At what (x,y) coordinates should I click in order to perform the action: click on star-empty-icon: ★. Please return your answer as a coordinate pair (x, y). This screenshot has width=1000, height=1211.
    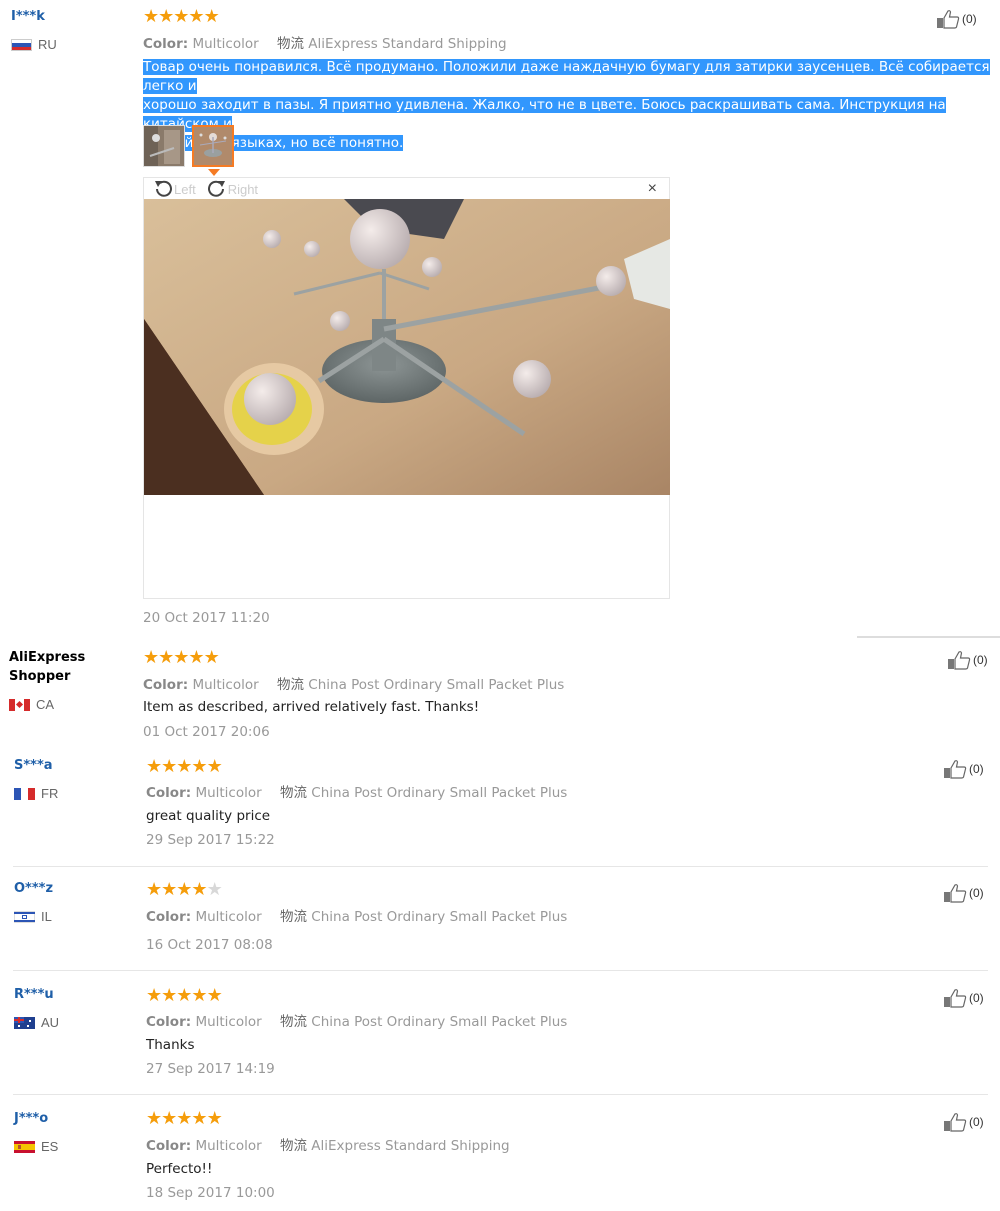
    Looking at the image, I should click on (214, 889).